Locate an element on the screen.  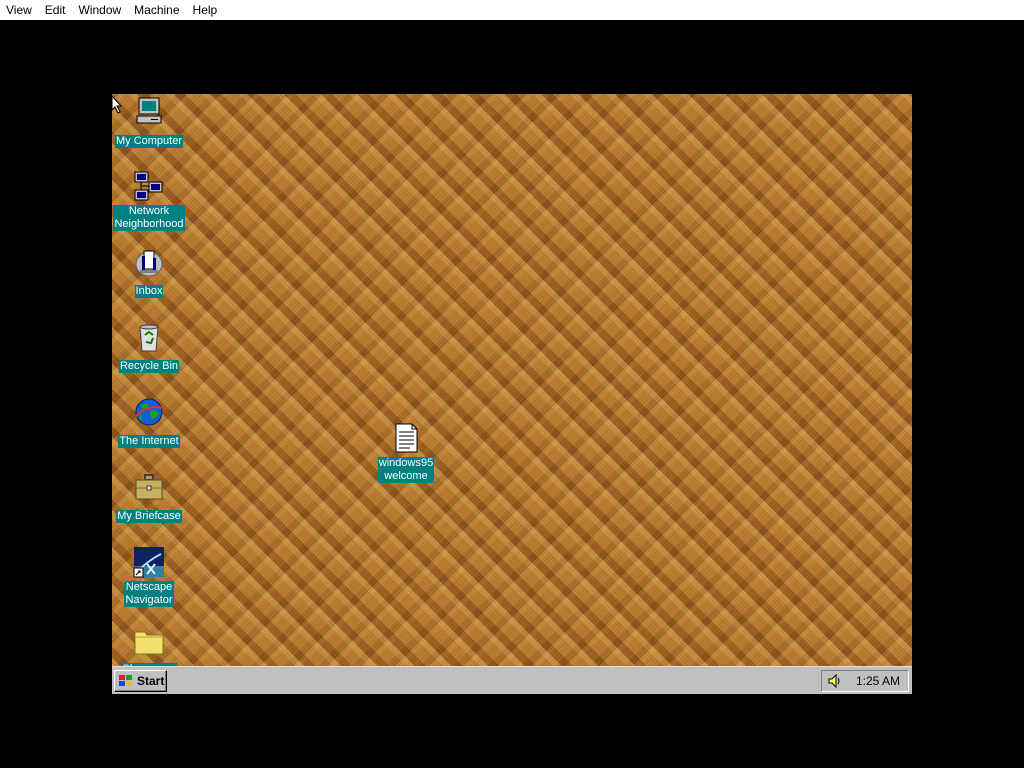
windows-logo-icon is located at coordinates (126, 681).